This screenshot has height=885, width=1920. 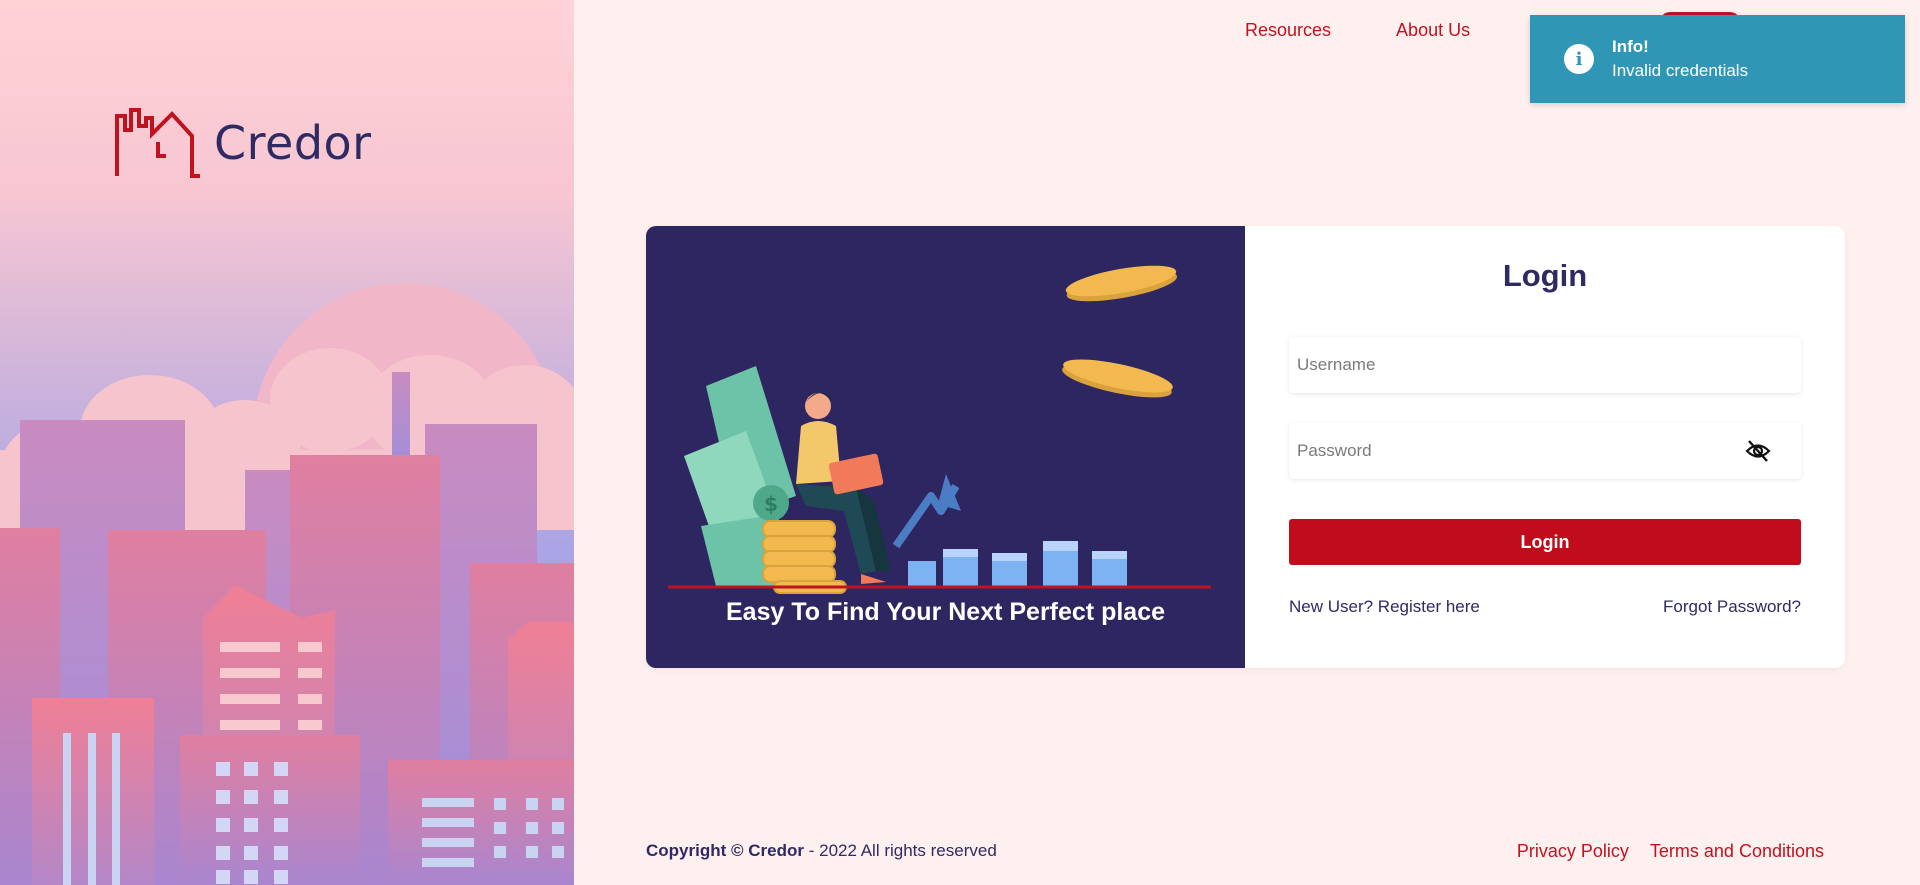 I want to click on password-field-wrapper, so click(x=1545, y=451).